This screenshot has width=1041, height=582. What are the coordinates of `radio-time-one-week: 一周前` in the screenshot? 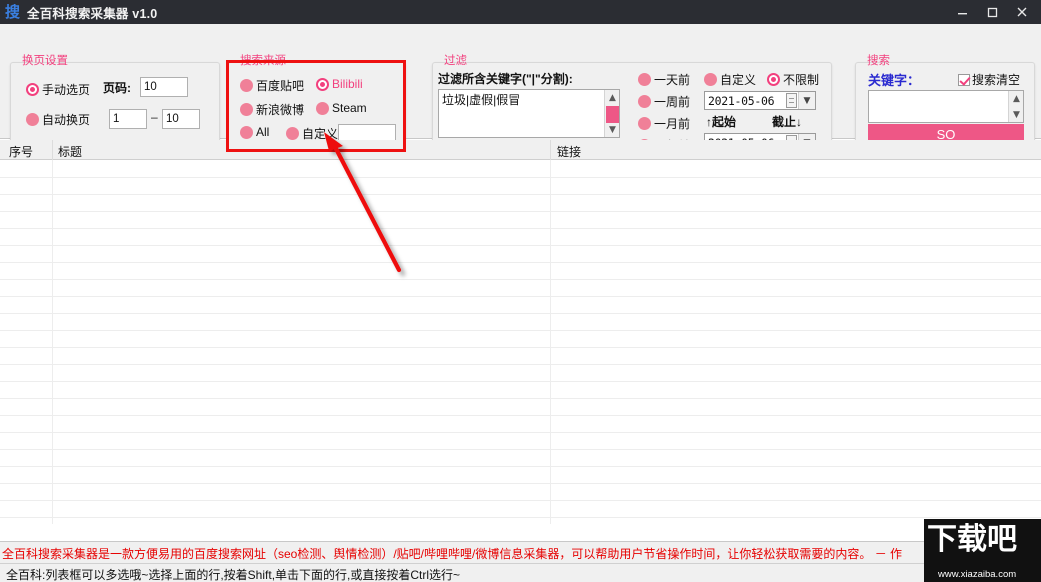 It's located at (664, 101).